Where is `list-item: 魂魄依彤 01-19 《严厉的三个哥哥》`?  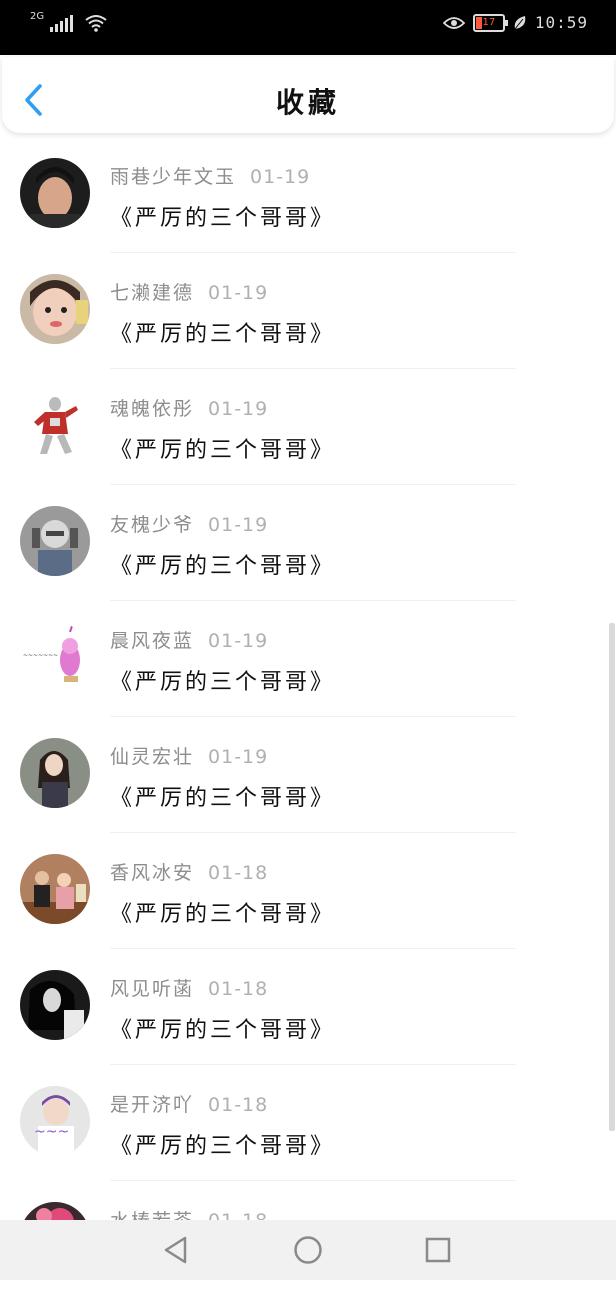 list-item: 魂魄依彤 01-19 《严厉的三个哥哥》 is located at coordinates (308, 430).